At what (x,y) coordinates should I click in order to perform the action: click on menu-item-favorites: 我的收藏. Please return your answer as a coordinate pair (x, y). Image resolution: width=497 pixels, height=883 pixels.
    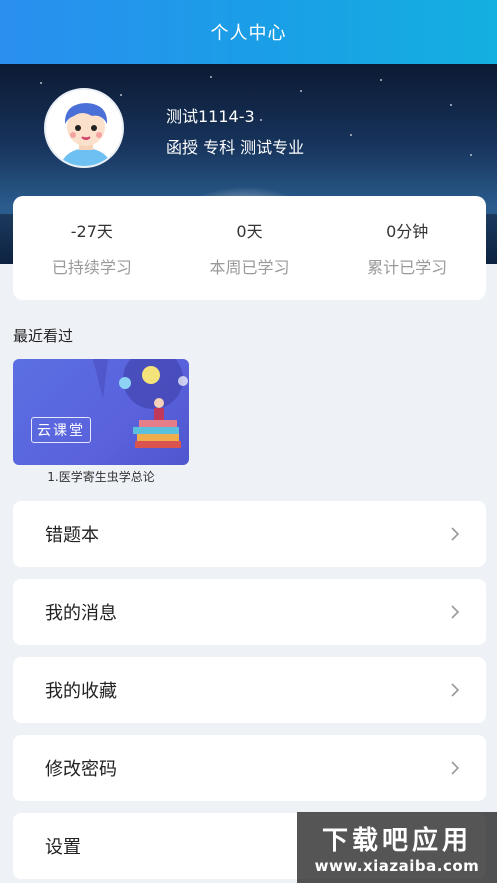
    Looking at the image, I should click on (249, 690).